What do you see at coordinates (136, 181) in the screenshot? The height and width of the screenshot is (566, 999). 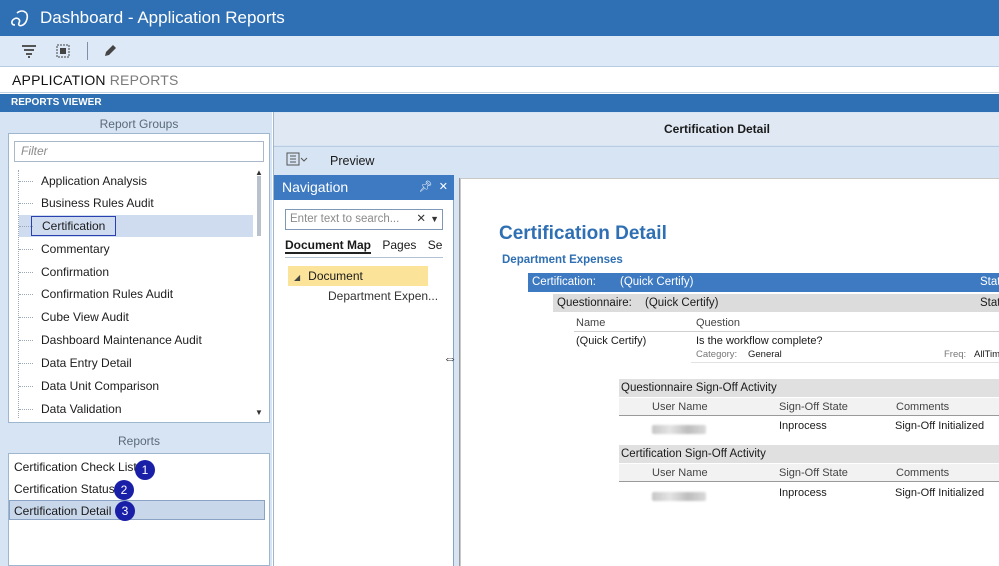 I see `group-item-application-analysis: Application Analysis` at bounding box center [136, 181].